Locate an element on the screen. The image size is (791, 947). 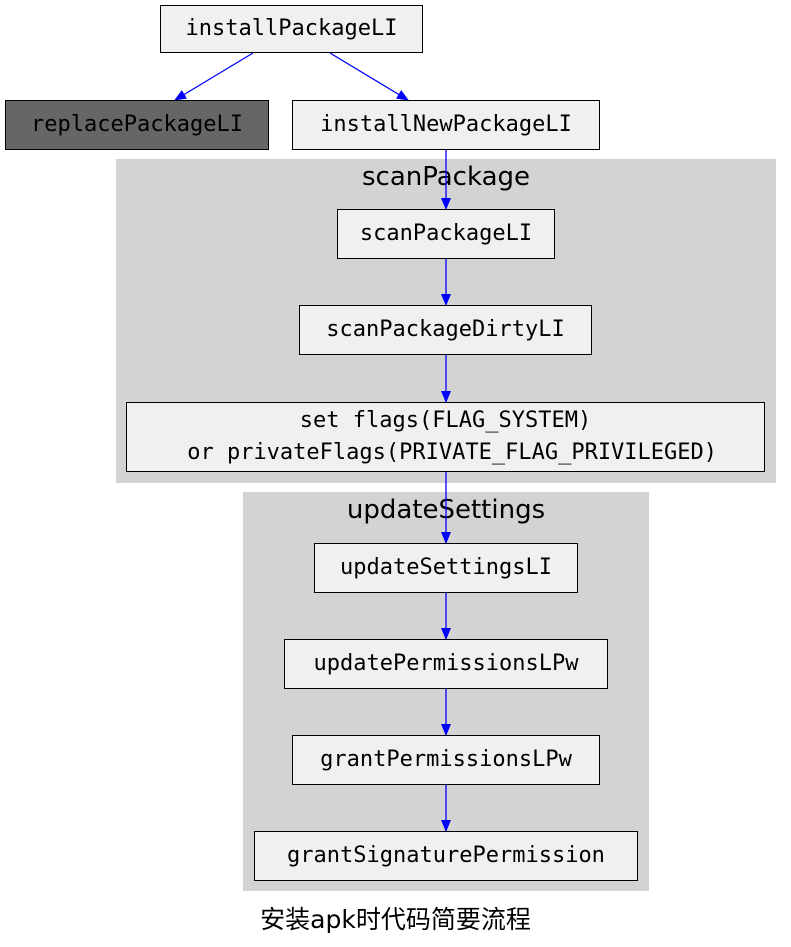
edge-install-to-replace is located at coordinates (214, 76).